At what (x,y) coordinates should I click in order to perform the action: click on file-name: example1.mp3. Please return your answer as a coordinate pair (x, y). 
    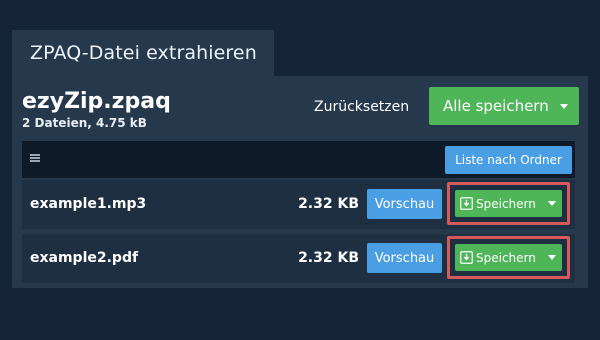
    Looking at the image, I should click on (88, 204).